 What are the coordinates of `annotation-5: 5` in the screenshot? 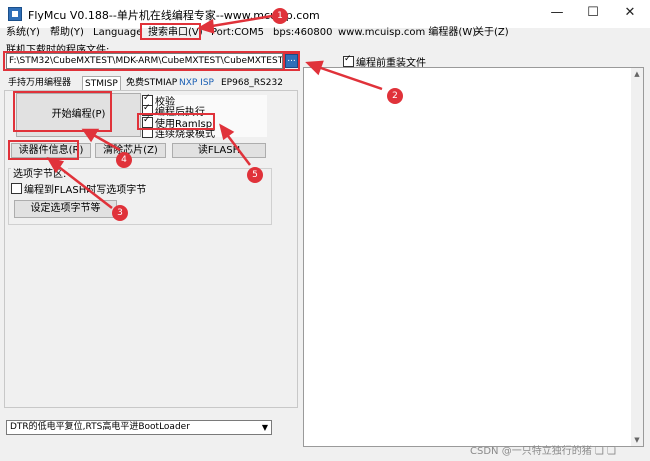 It's located at (255, 175).